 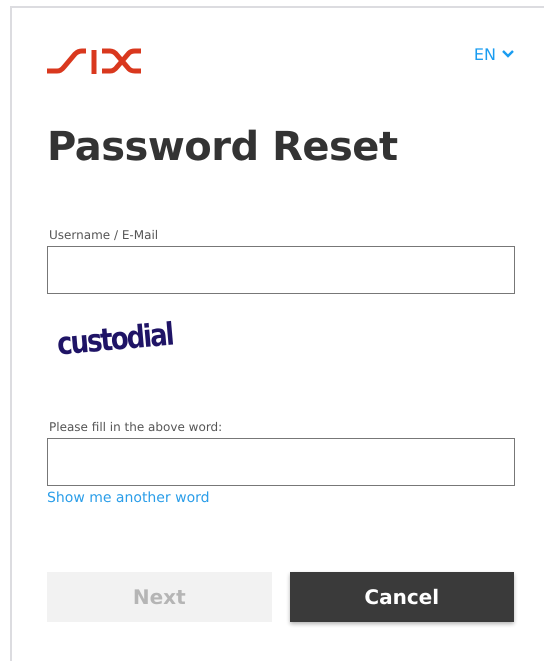 I want to click on captcha-image: custodial, so click(x=115, y=340).